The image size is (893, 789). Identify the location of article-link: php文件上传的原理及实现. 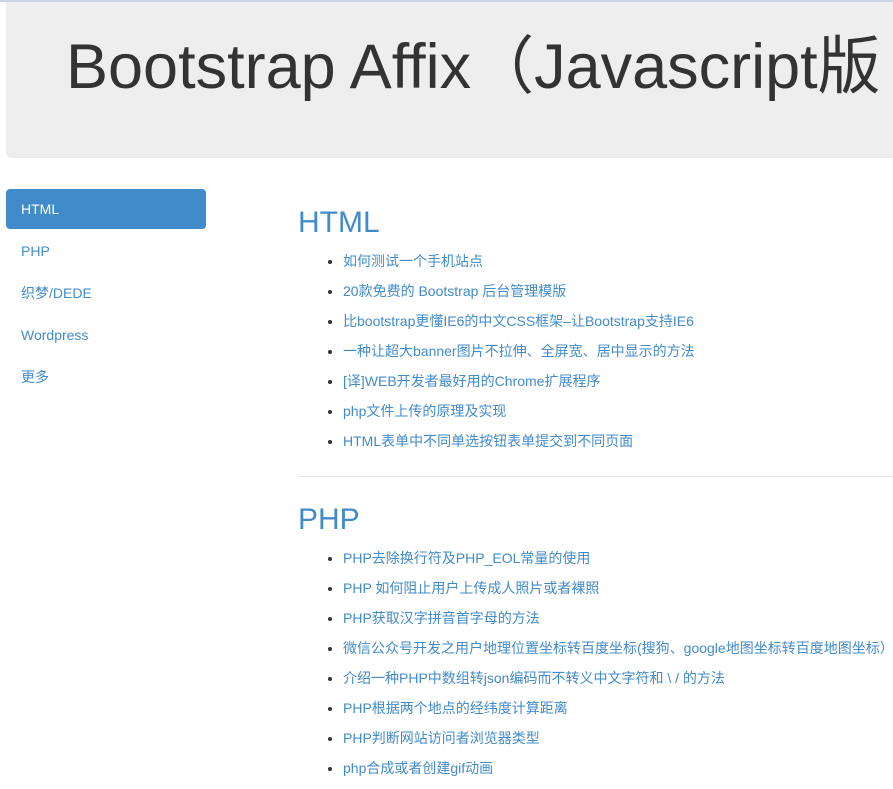
(424, 411).